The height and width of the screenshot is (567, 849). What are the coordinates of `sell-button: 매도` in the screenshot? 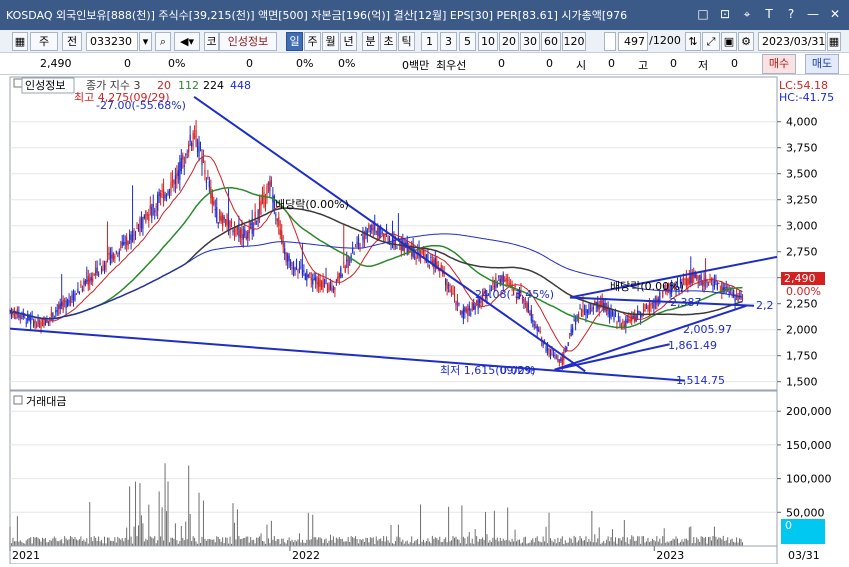 It's located at (822, 64).